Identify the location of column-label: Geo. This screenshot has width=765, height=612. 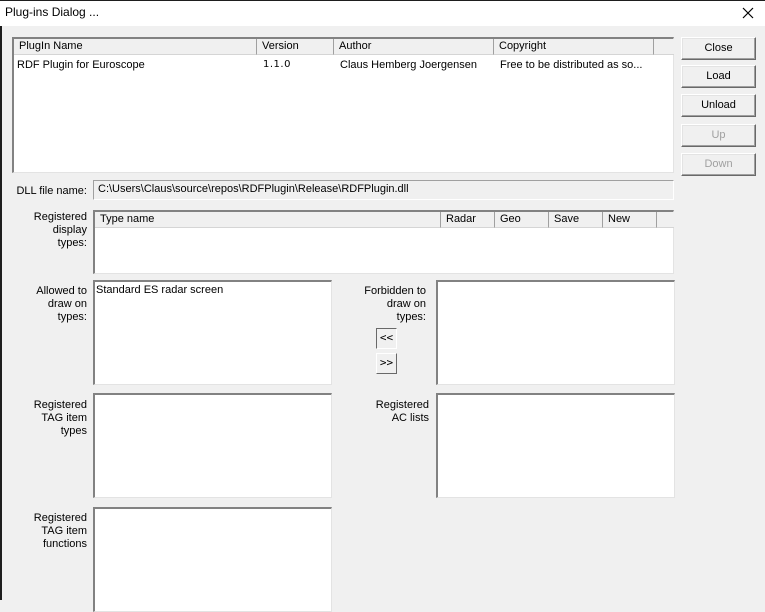
(510, 219).